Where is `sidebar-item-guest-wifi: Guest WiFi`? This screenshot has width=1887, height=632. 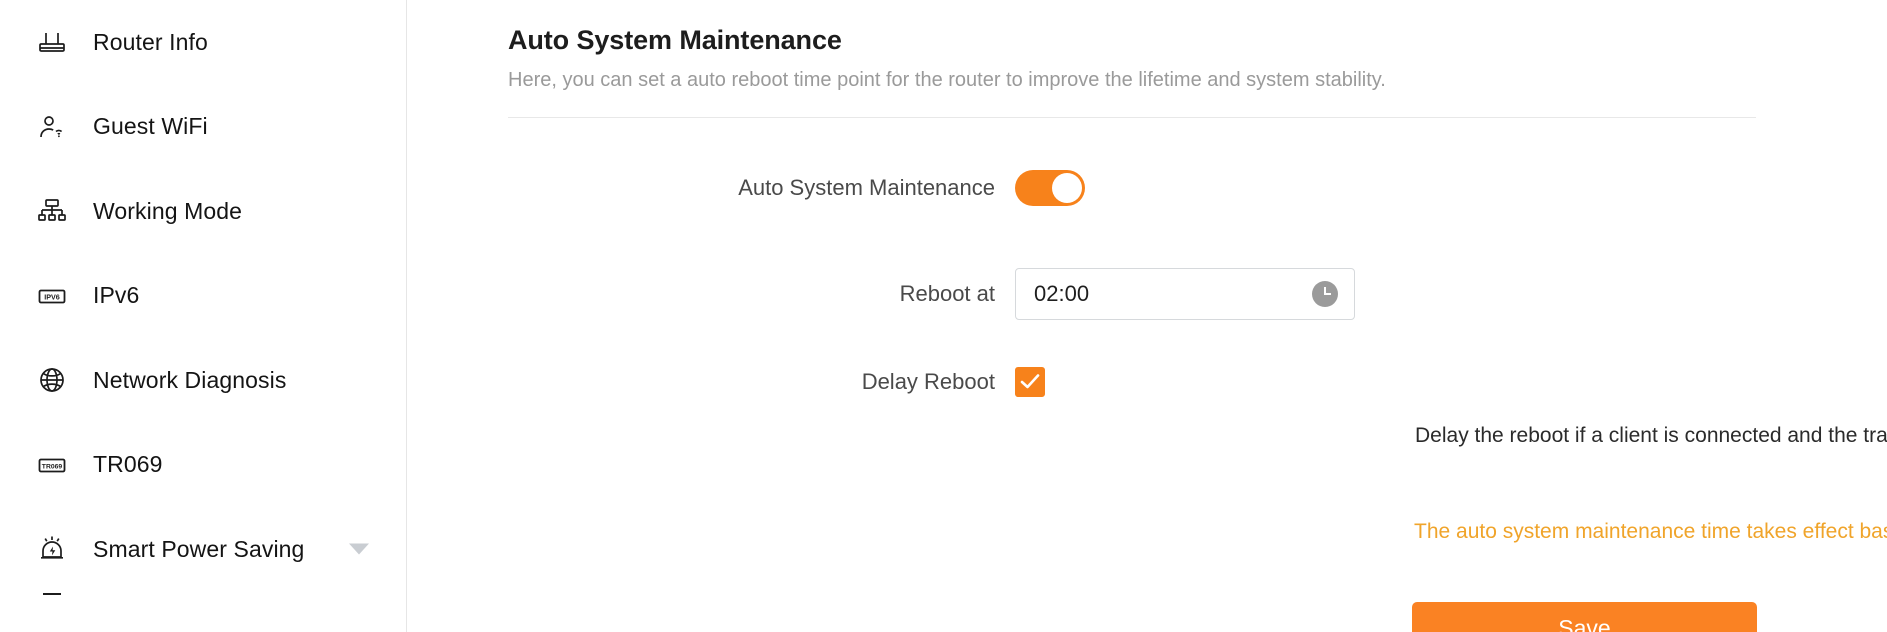 sidebar-item-guest-wifi: Guest WiFi is located at coordinates (203, 127).